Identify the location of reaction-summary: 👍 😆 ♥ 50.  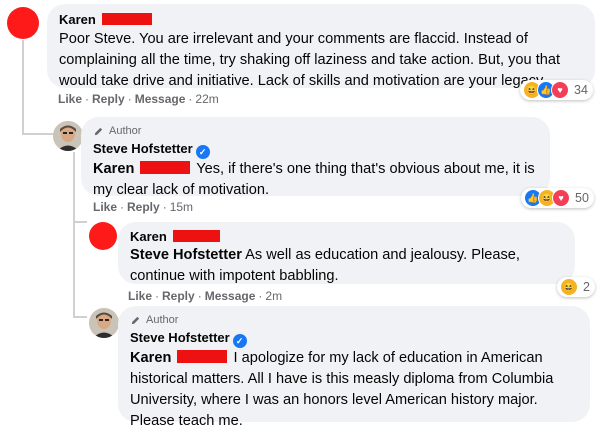
(557, 198).